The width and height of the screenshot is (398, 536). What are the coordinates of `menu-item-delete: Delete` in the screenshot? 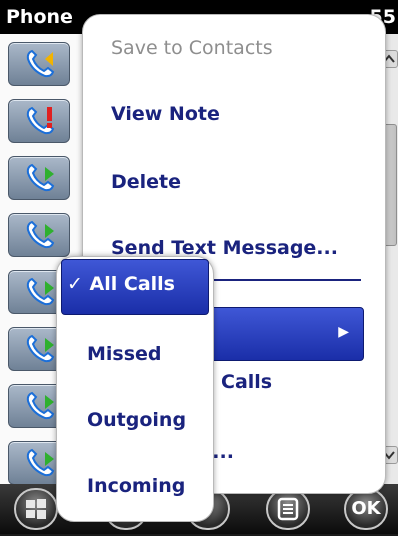 It's located at (146, 182).